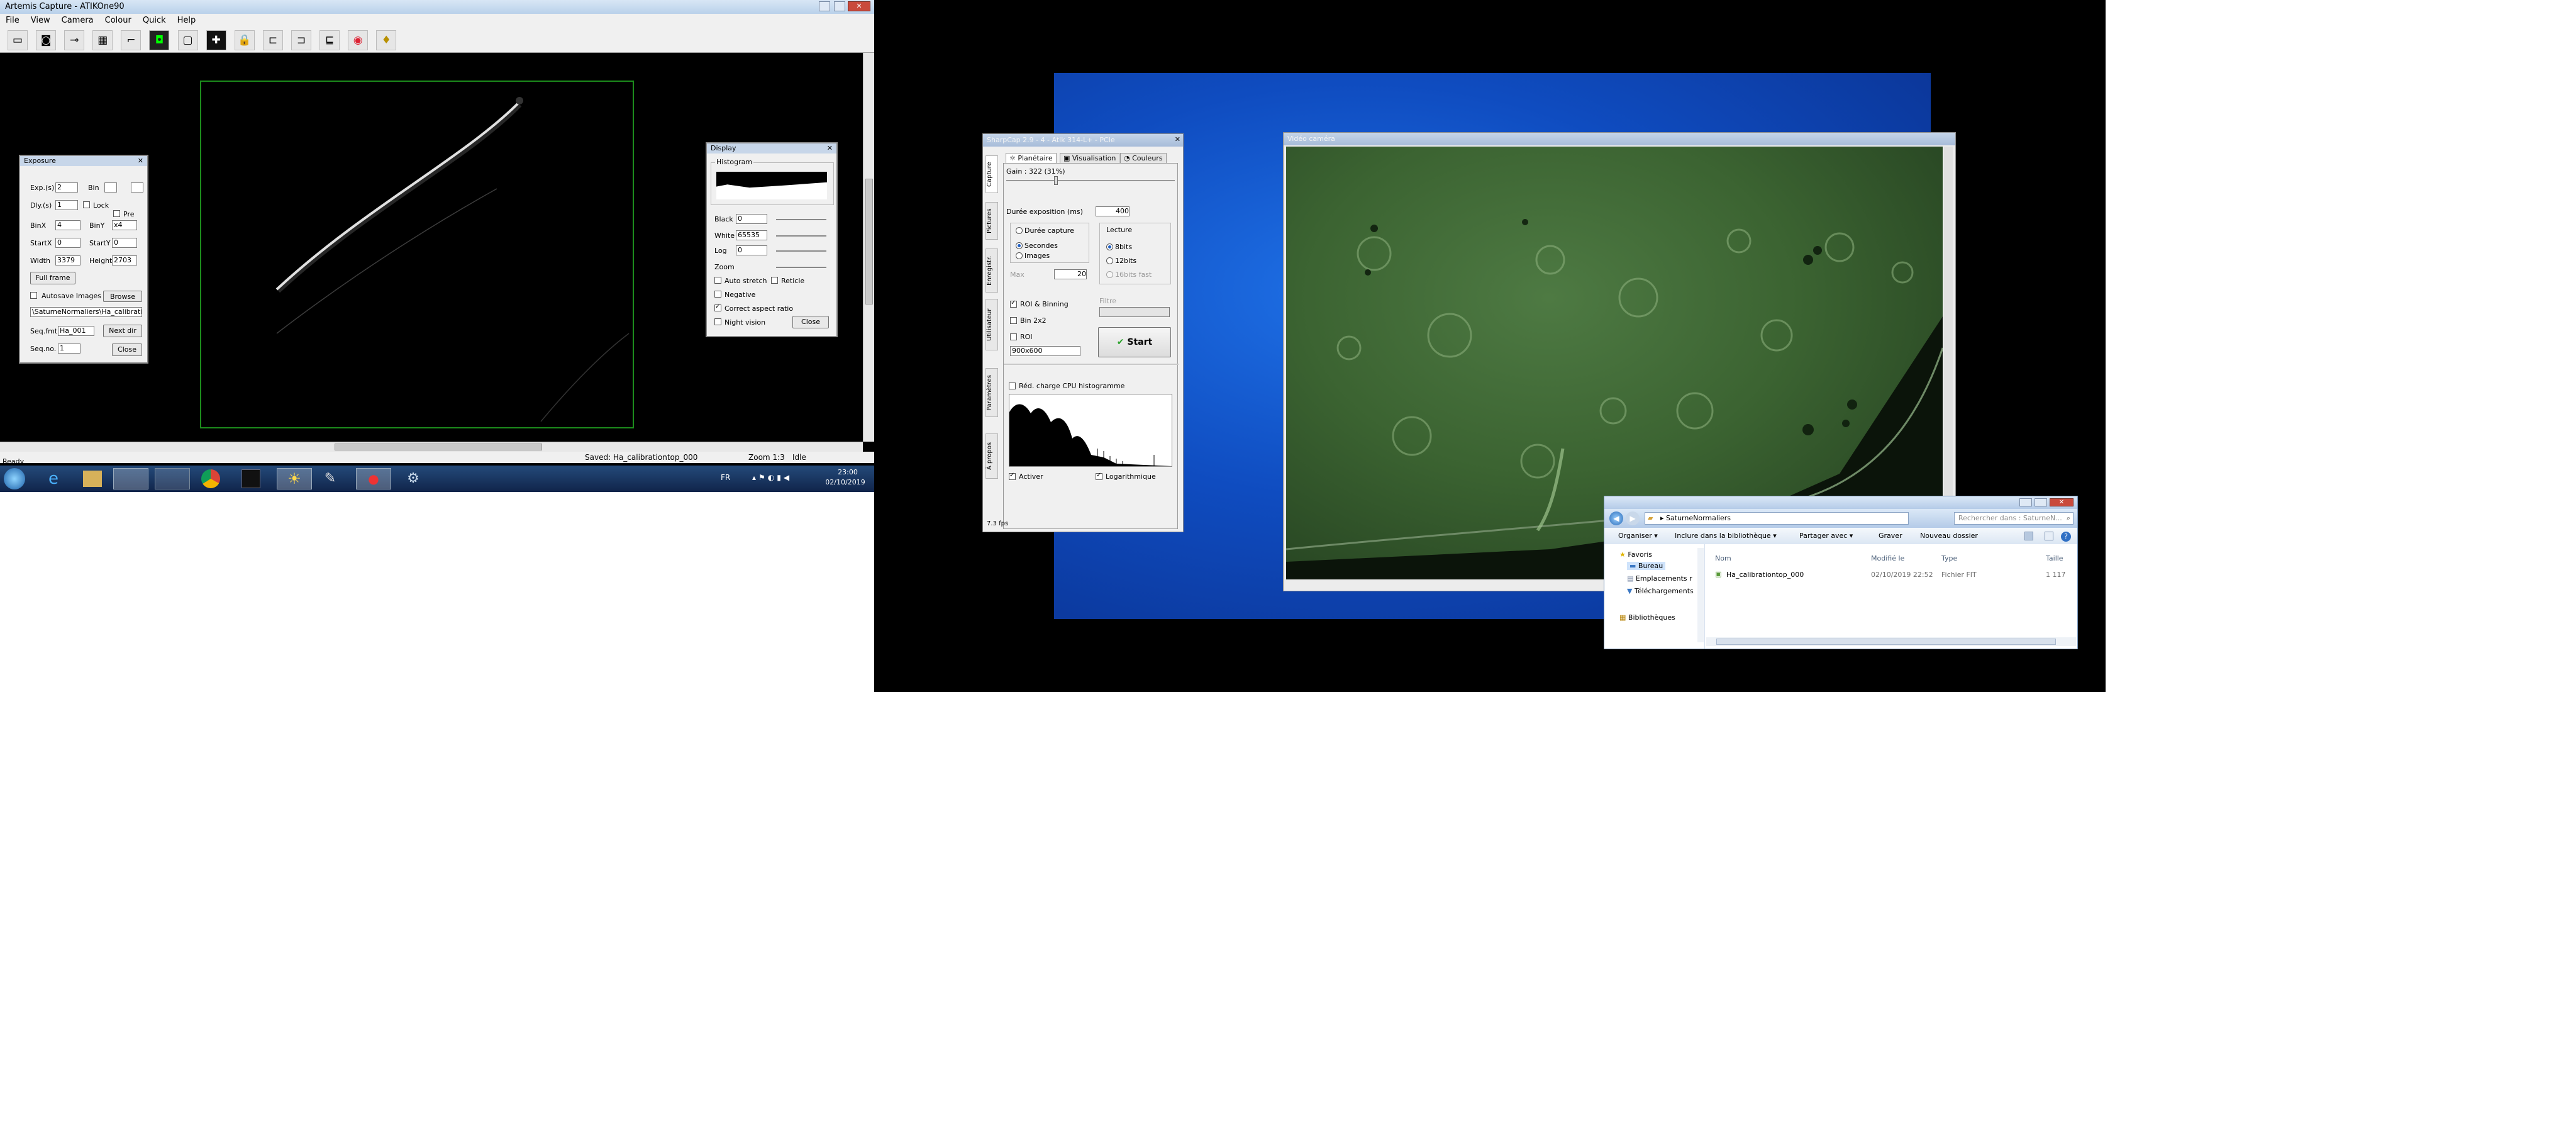  What do you see at coordinates (991, 174) in the screenshot?
I see `vtab-capture: Capture` at bounding box center [991, 174].